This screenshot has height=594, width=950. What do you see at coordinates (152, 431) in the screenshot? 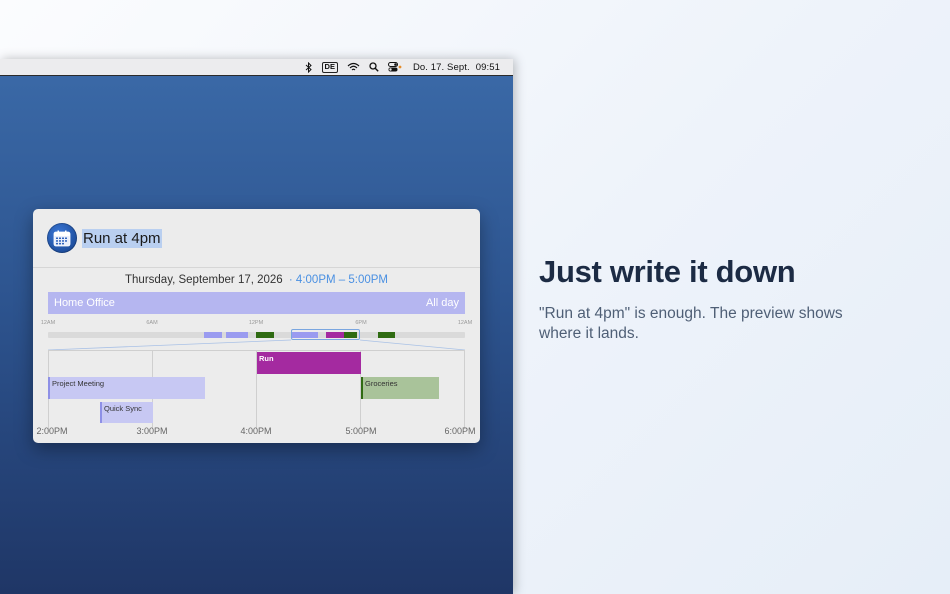
I see `hour-label: 3:00PM` at bounding box center [152, 431].